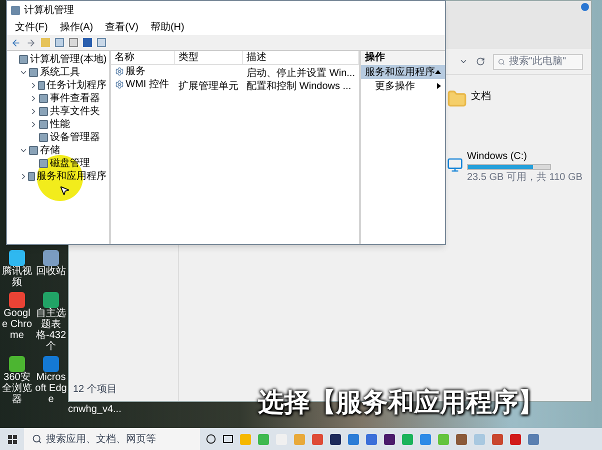 This screenshot has height=450, width=602. What do you see at coordinates (75, 112) in the screenshot?
I see `tree-item: 共享文件夹` at bounding box center [75, 112].